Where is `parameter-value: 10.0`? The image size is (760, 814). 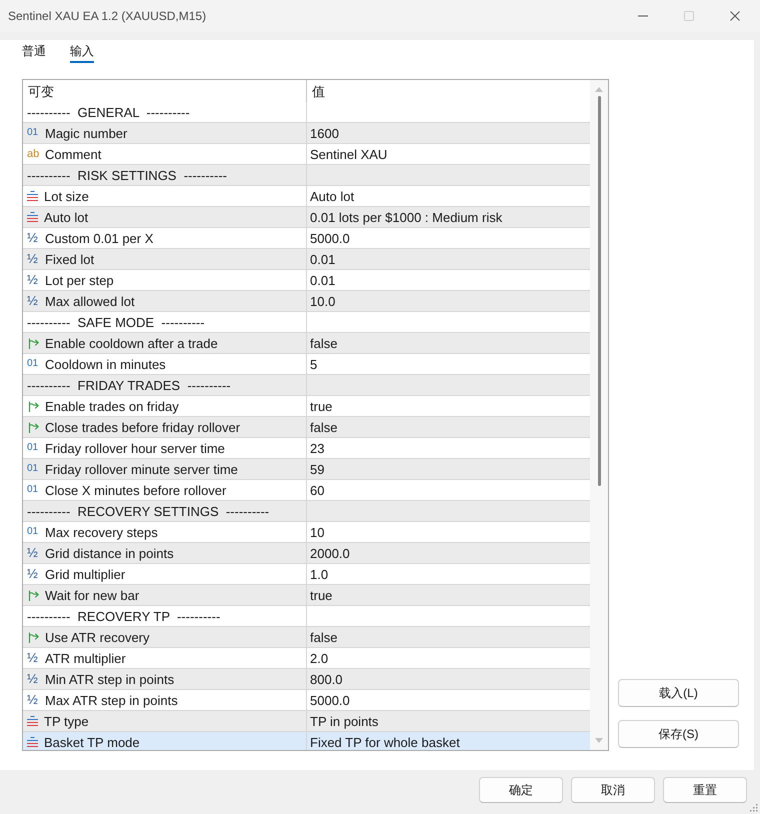
parameter-value: 10.0 is located at coordinates (323, 301).